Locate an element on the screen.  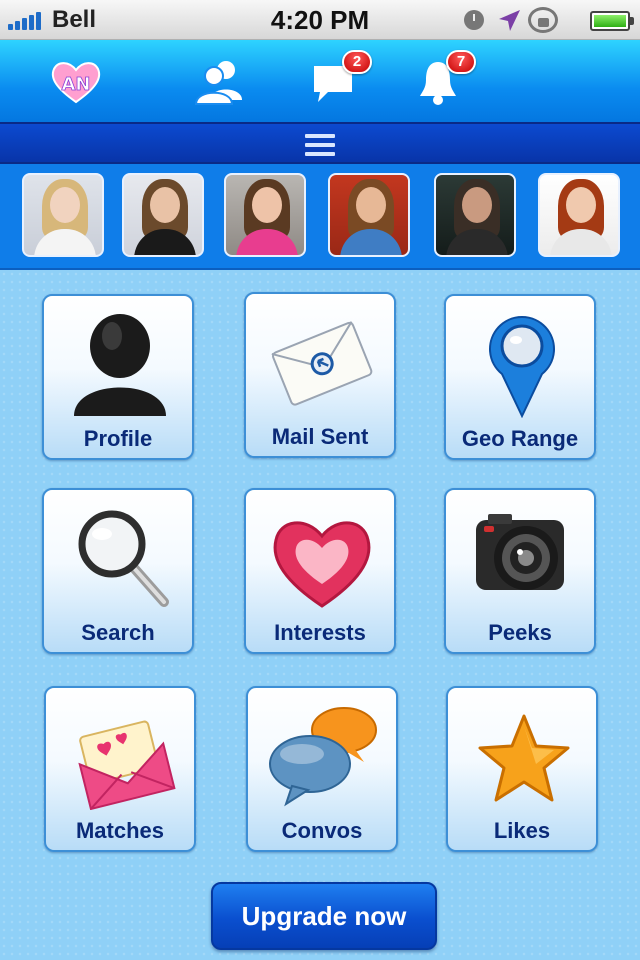
speech-bubbles-icon is located at coordinates (323, 757).